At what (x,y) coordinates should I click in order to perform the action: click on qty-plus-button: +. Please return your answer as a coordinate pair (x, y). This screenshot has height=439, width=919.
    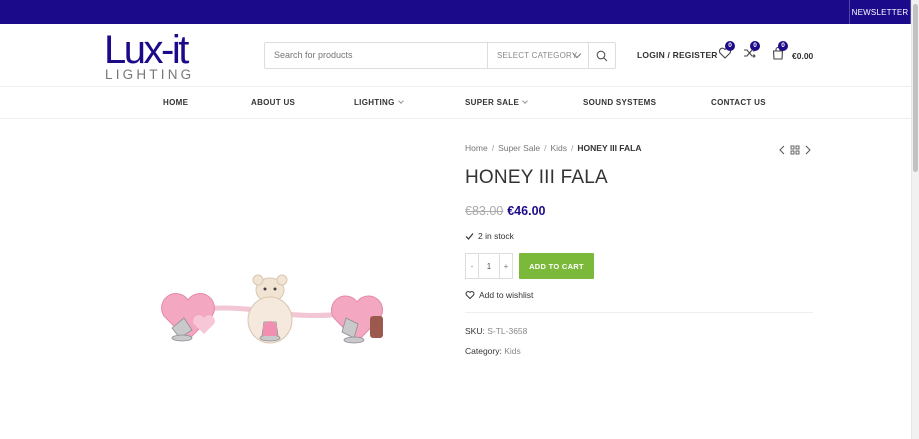
    Looking at the image, I should click on (506, 266).